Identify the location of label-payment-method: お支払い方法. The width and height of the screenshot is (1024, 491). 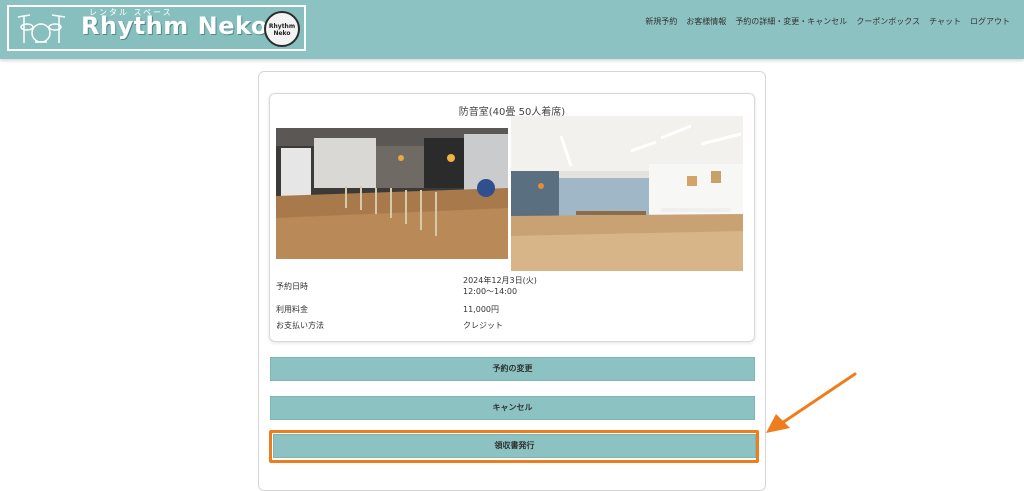
(300, 325).